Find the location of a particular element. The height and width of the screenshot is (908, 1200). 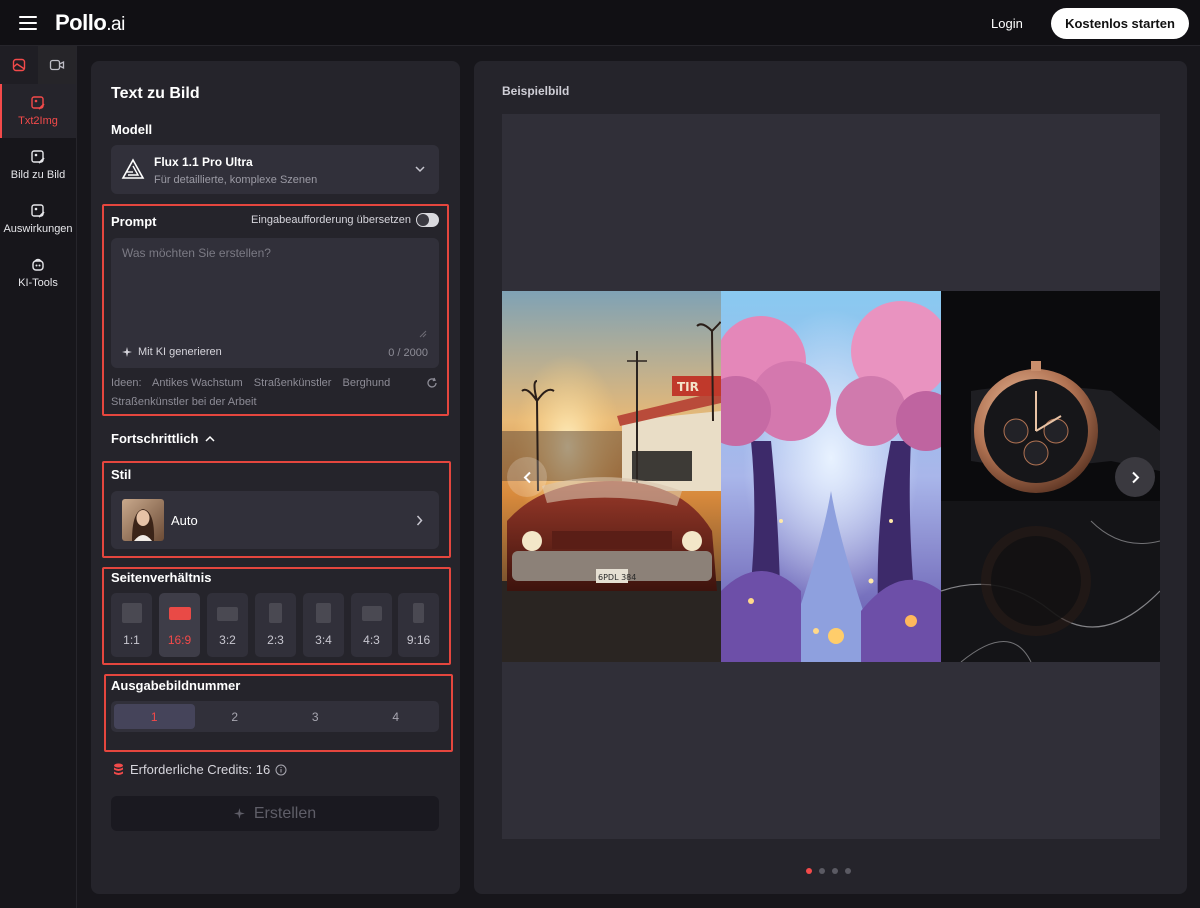

login-link: Login is located at coordinates (1007, 23).